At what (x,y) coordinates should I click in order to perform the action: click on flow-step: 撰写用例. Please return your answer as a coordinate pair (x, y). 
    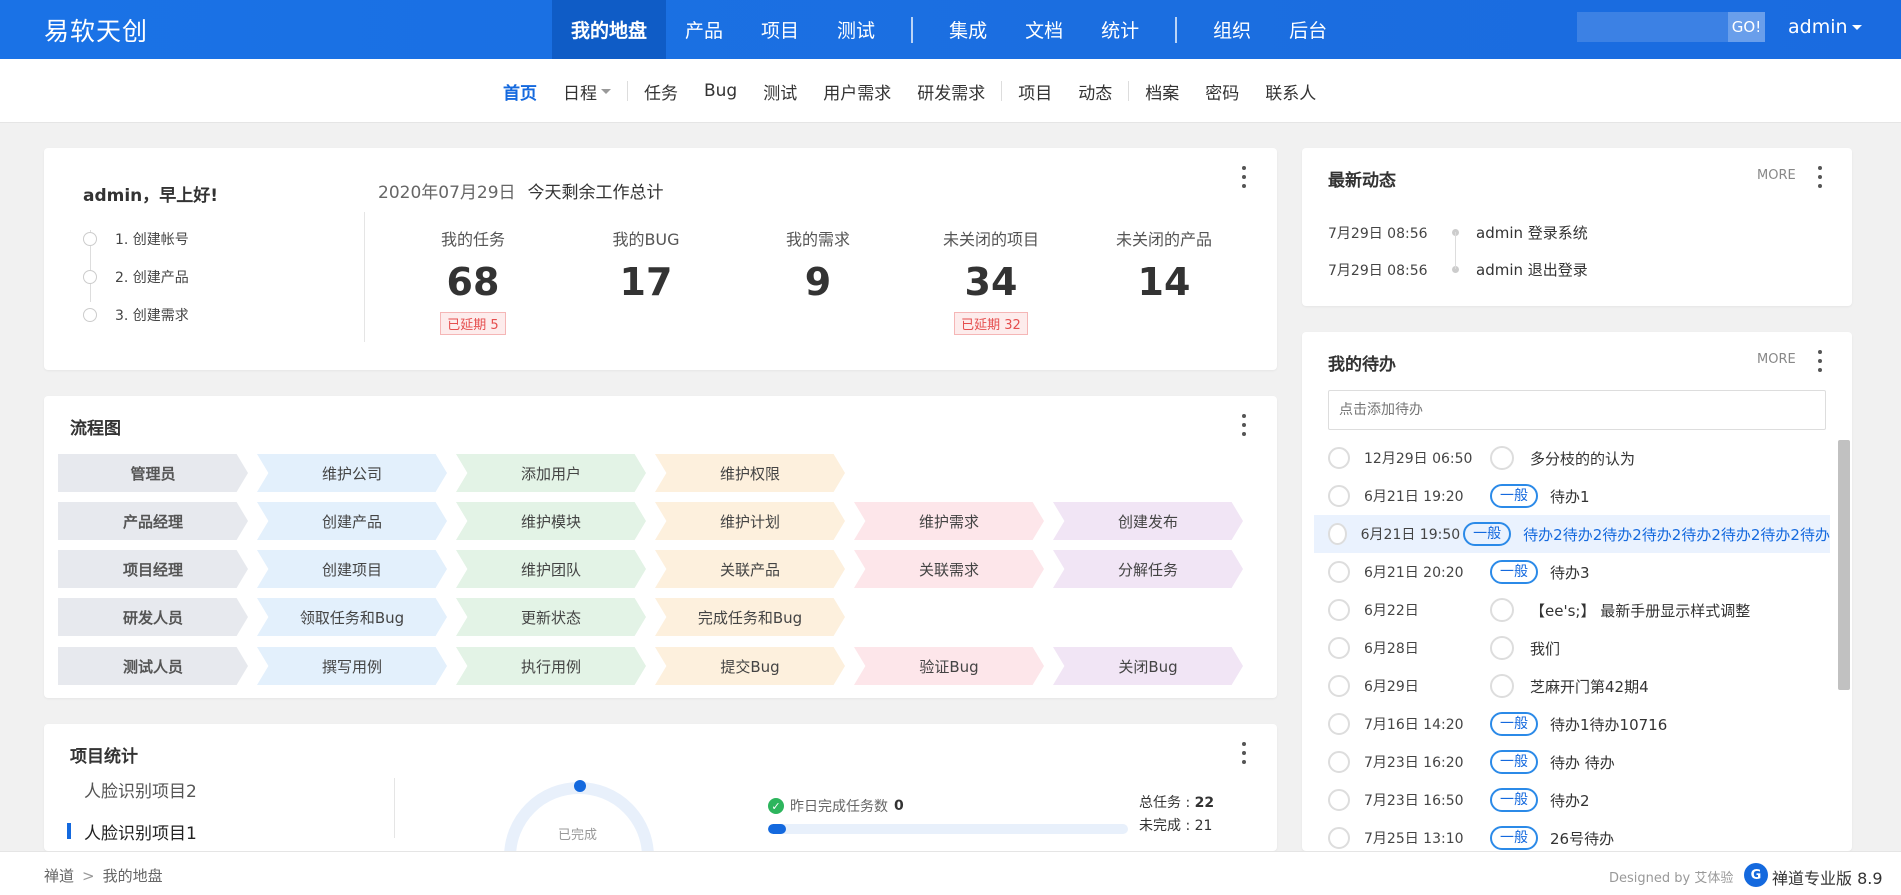
    Looking at the image, I should click on (352, 666).